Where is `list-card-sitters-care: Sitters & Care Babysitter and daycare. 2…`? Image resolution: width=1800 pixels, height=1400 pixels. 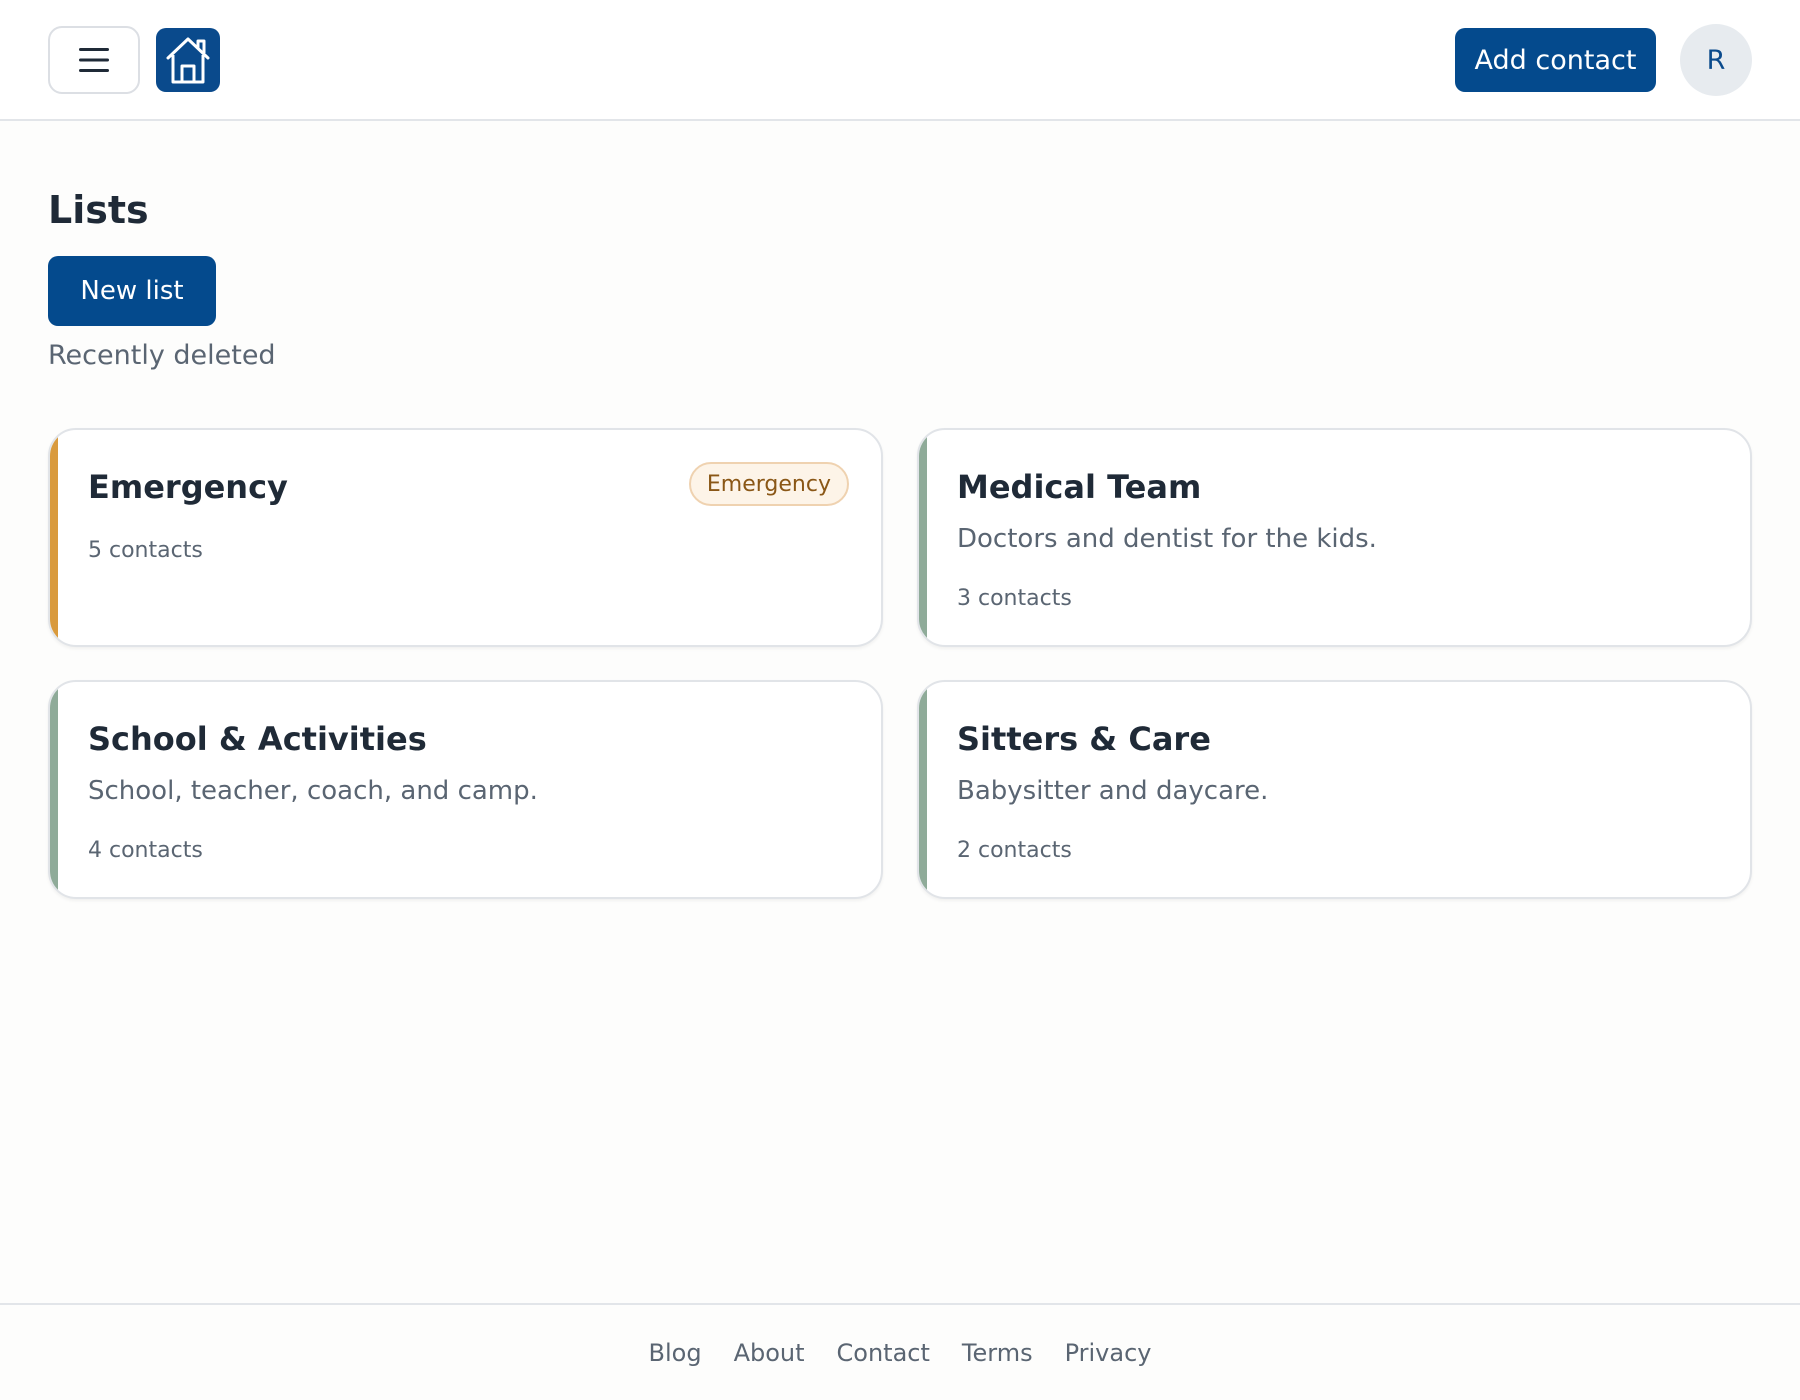
list-card-sitters-care: Sitters & Care Babysitter and daycare. 2… is located at coordinates (1334, 789).